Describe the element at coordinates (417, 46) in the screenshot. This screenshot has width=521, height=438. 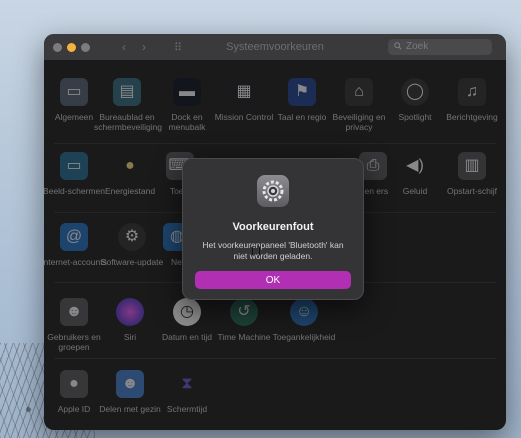
I see `search-placeholder: Zoek` at that location.